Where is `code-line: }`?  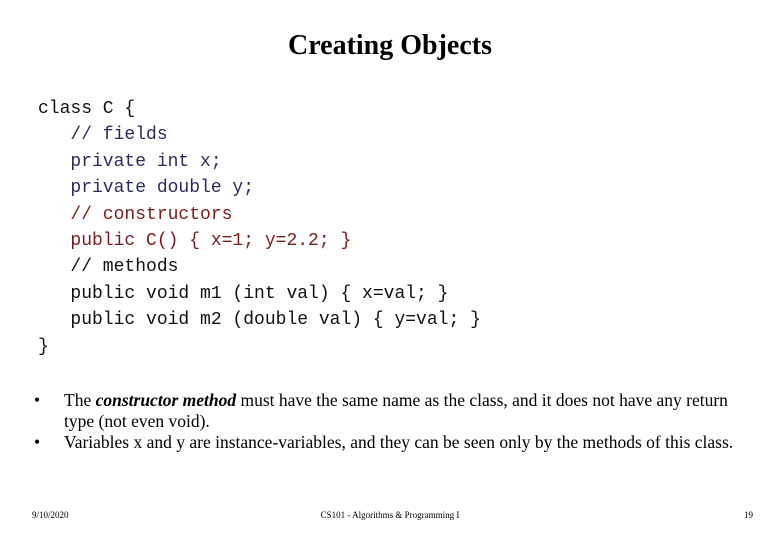
code-line: } is located at coordinates (43, 346).